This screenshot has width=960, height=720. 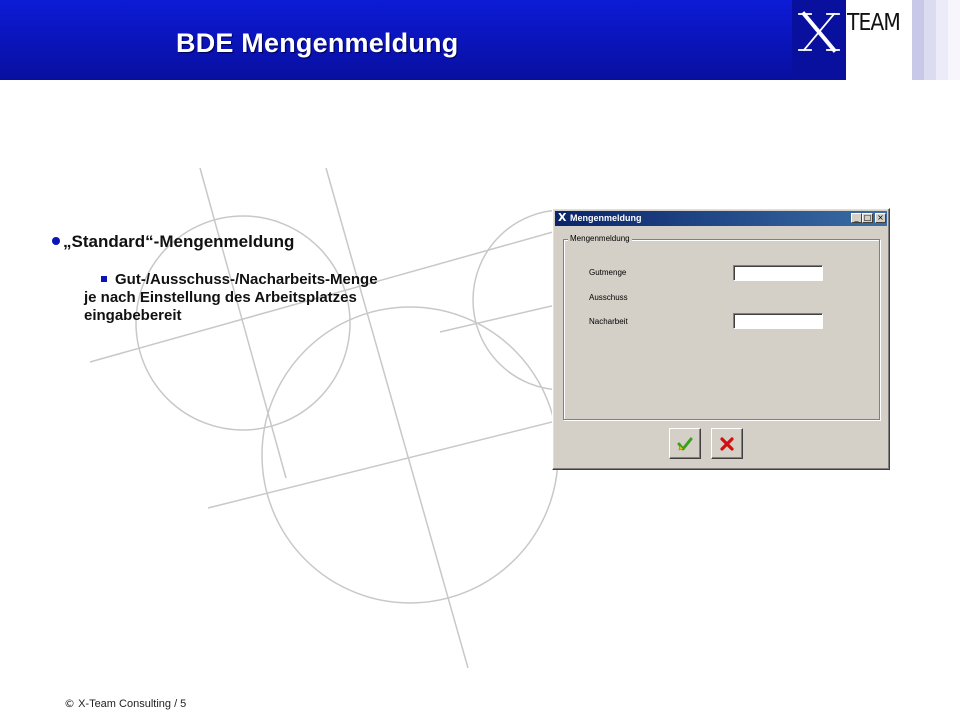 What do you see at coordinates (317, 43) in the screenshot?
I see `slide-title: BDE Mengenmeldung` at bounding box center [317, 43].